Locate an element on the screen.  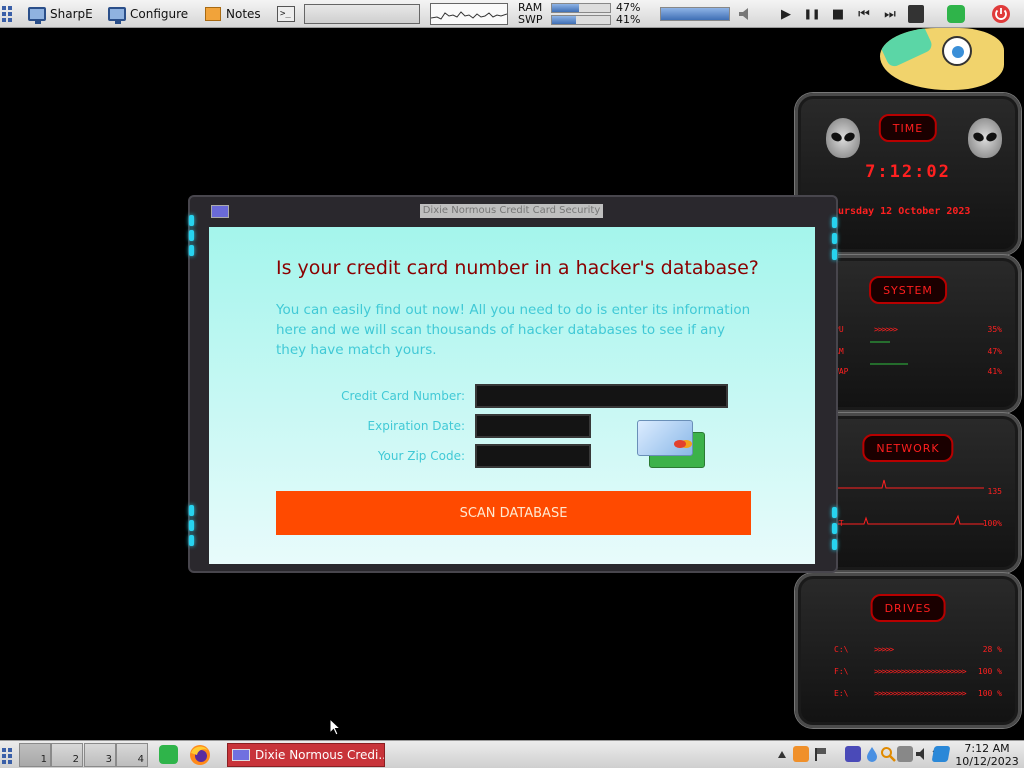
previous-icon: ⏮ is located at coordinates (864, 14).